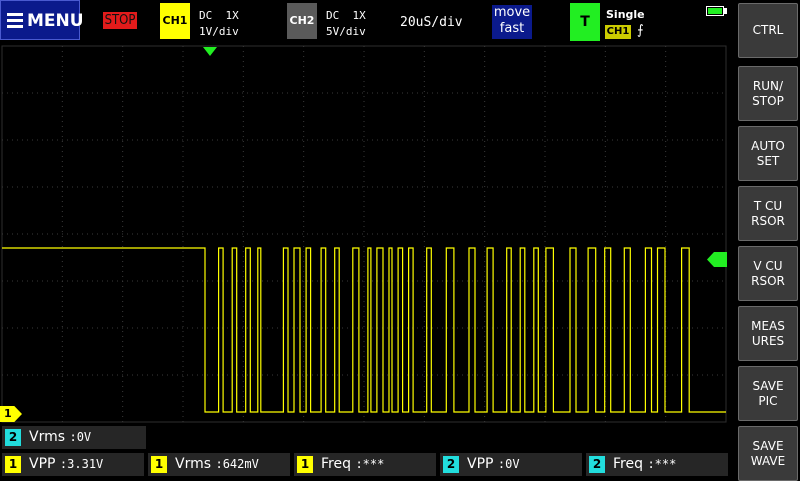 Image resolution: width=800 pixels, height=481 pixels. Describe the element at coordinates (302, 21) in the screenshot. I see `ch2-badge: CH2` at that location.